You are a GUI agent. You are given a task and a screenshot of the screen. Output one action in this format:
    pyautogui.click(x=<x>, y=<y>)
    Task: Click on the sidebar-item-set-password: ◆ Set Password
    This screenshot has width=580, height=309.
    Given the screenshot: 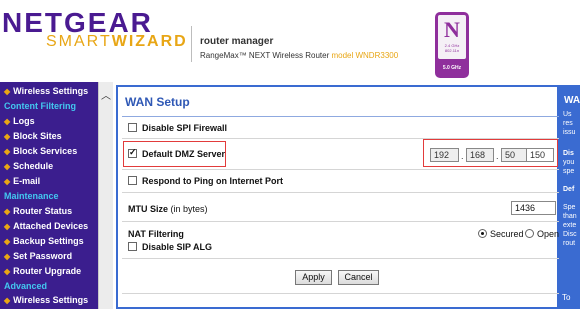 What is the action you would take?
    pyautogui.click(x=49, y=256)
    